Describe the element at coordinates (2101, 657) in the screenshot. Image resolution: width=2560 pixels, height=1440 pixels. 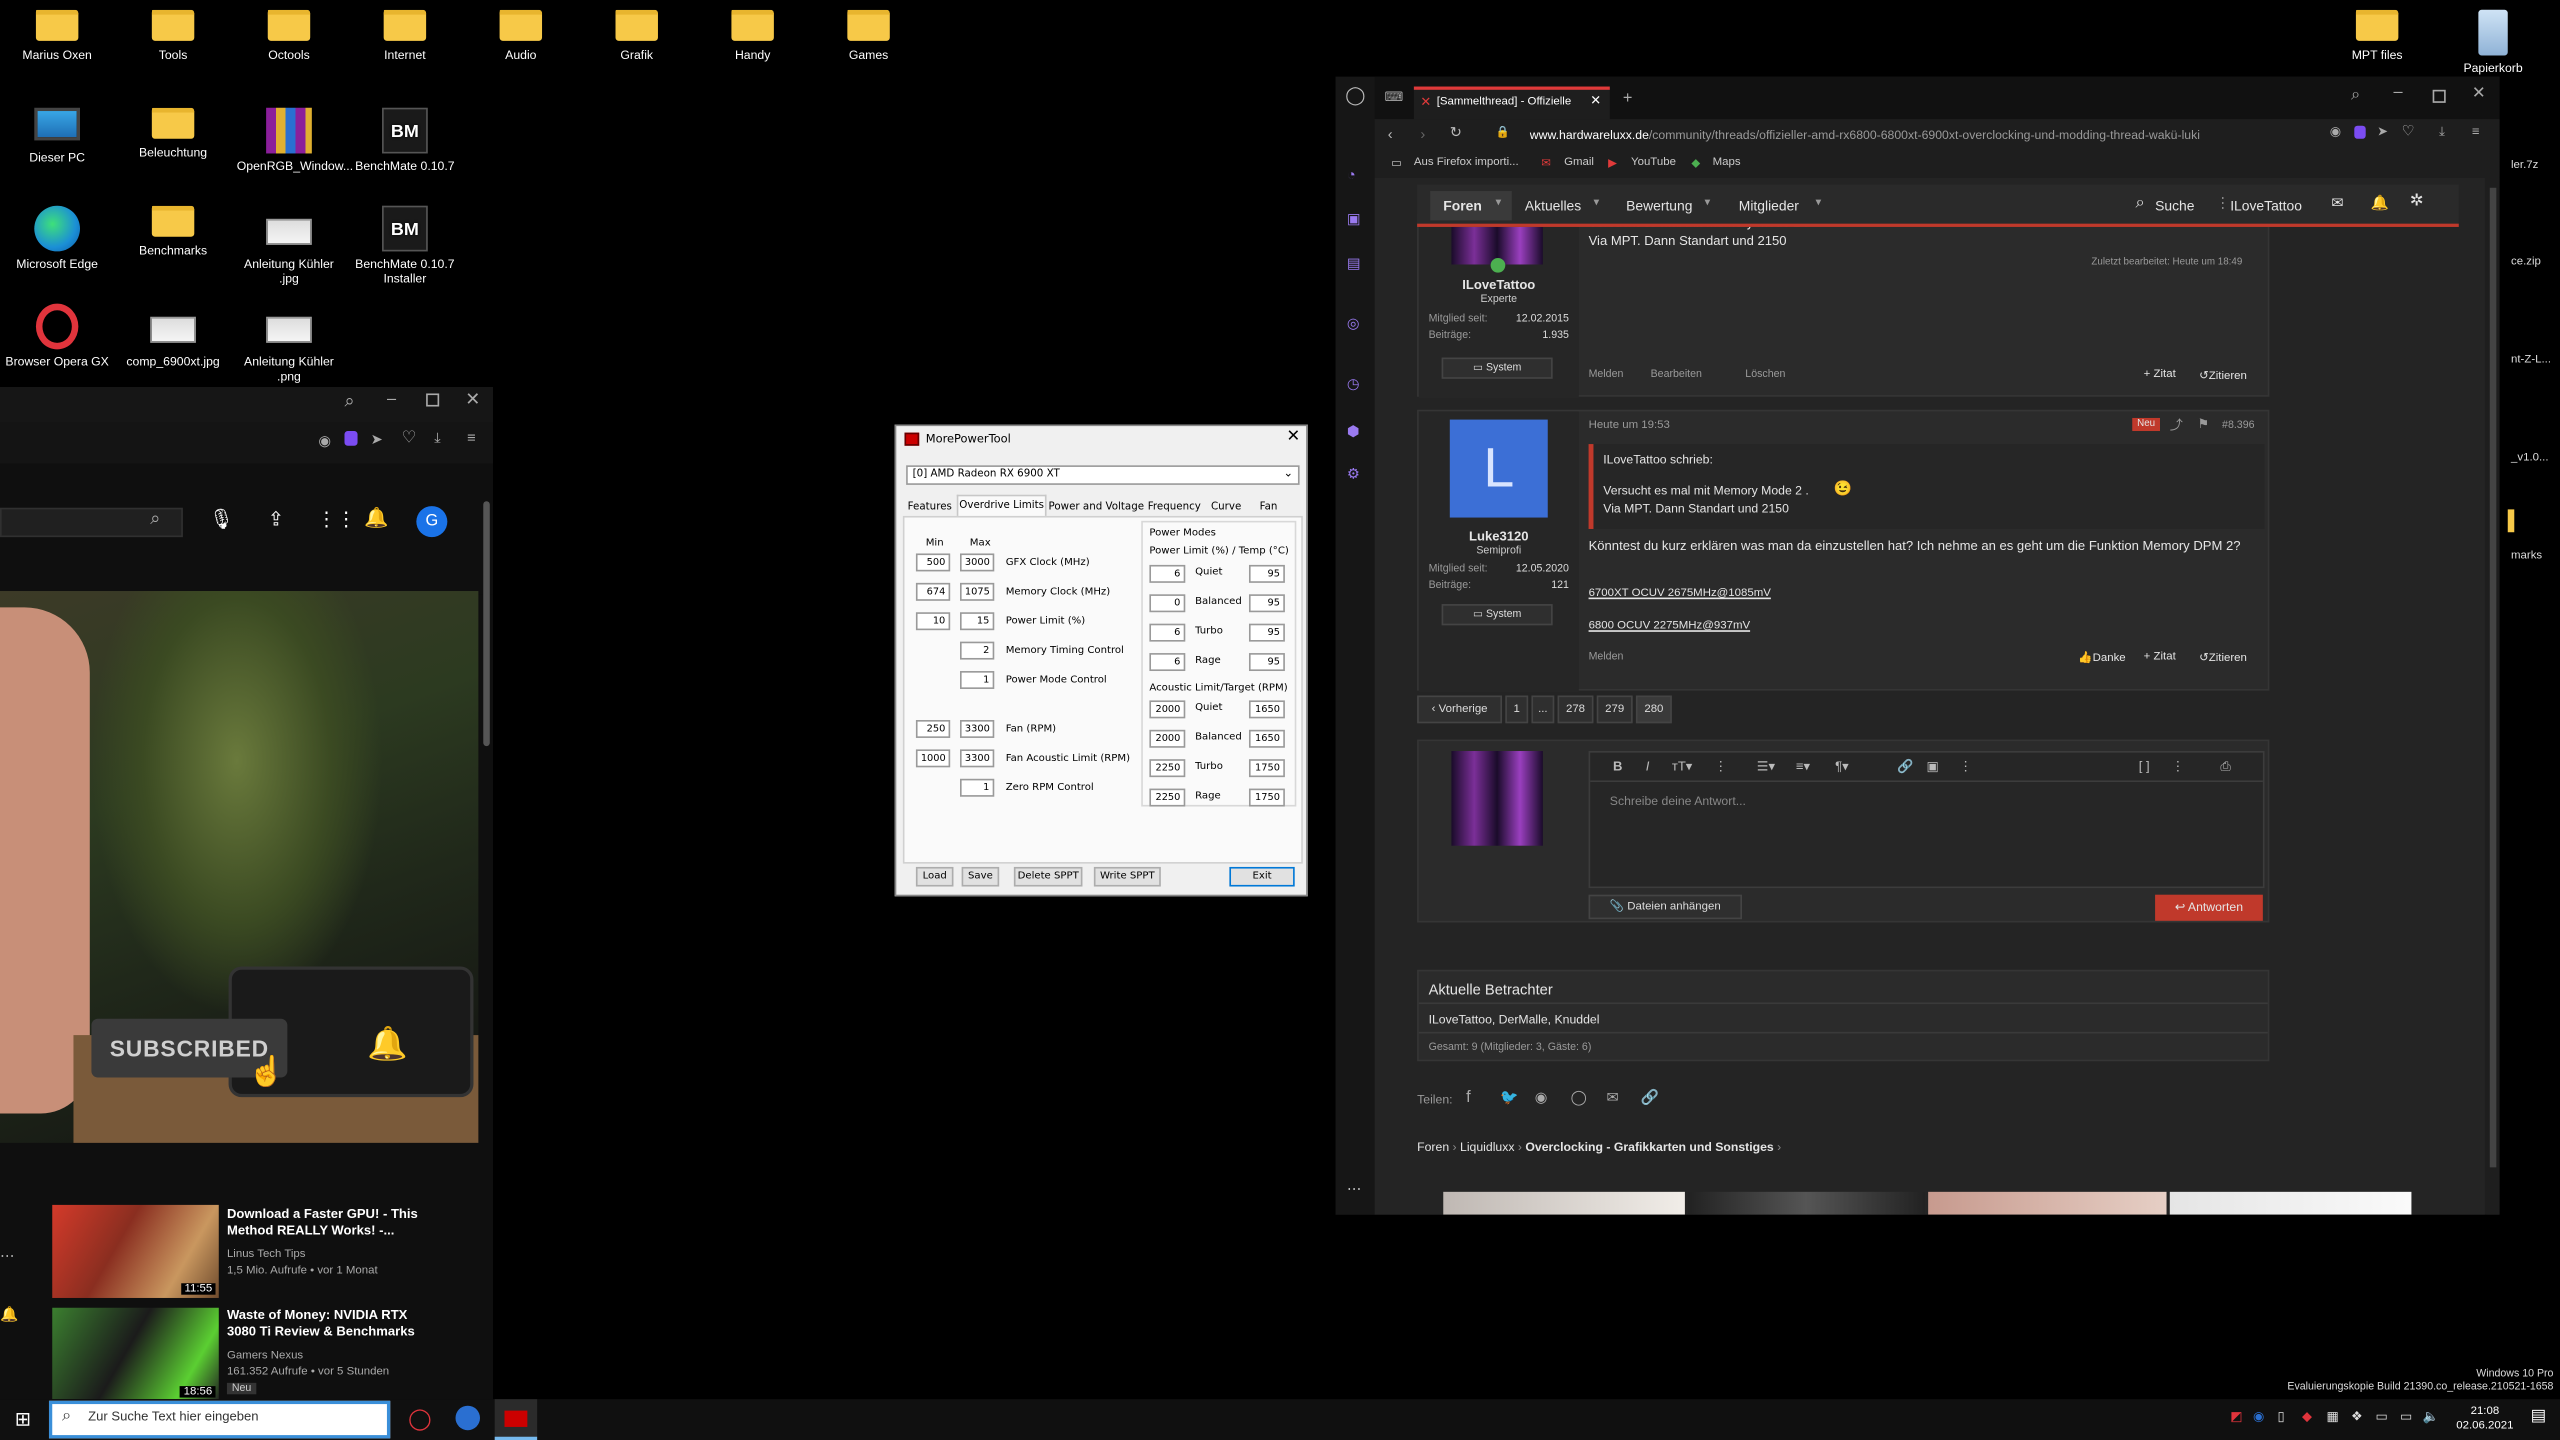
I see `thanks-button: 👍Danke` at that location.